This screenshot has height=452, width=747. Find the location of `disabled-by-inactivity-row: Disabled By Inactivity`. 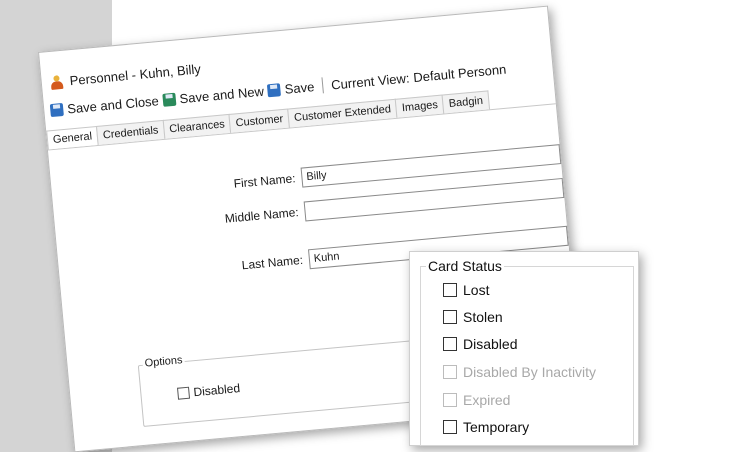

disabled-by-inactivity-row: Disabled By Inactivity is located at coordinates (519, 372).